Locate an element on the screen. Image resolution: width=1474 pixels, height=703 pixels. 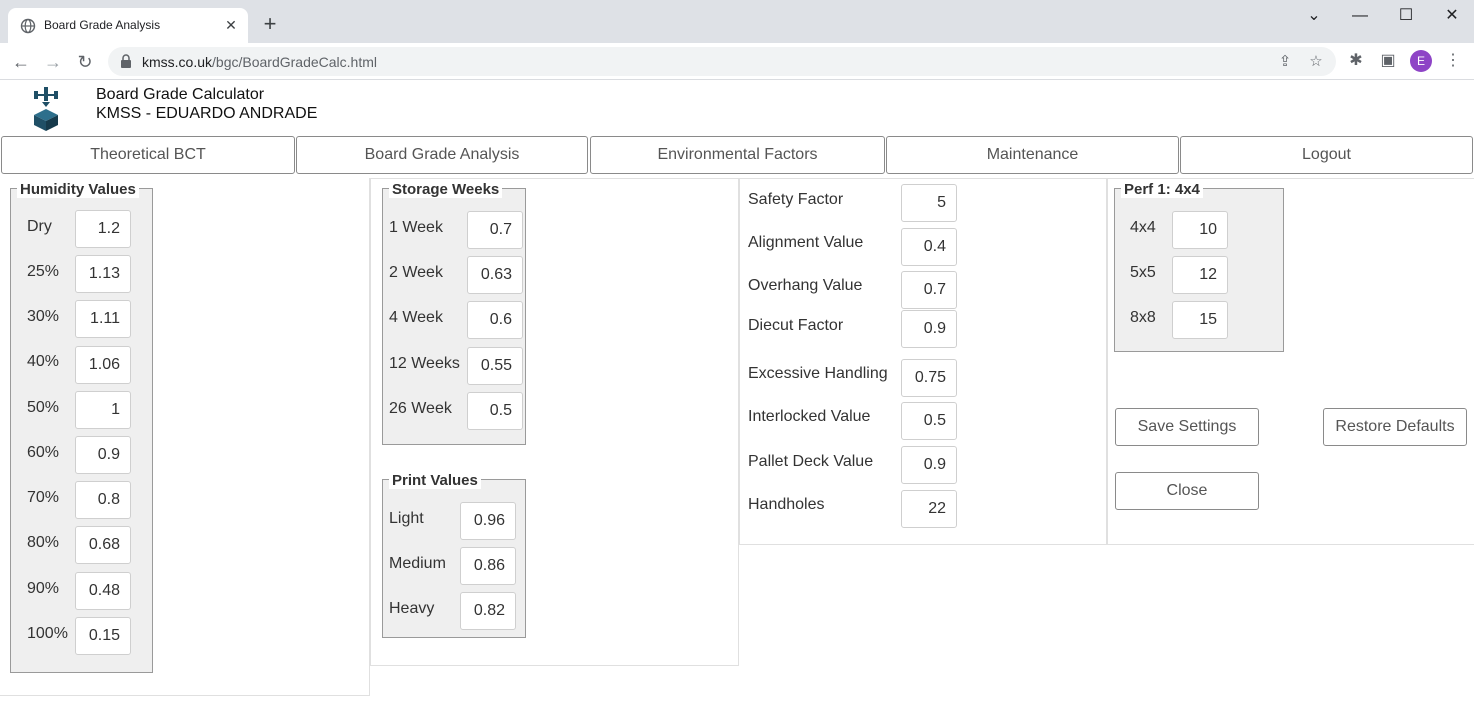
print-label-light: Light is located at coordinates (406, 518).